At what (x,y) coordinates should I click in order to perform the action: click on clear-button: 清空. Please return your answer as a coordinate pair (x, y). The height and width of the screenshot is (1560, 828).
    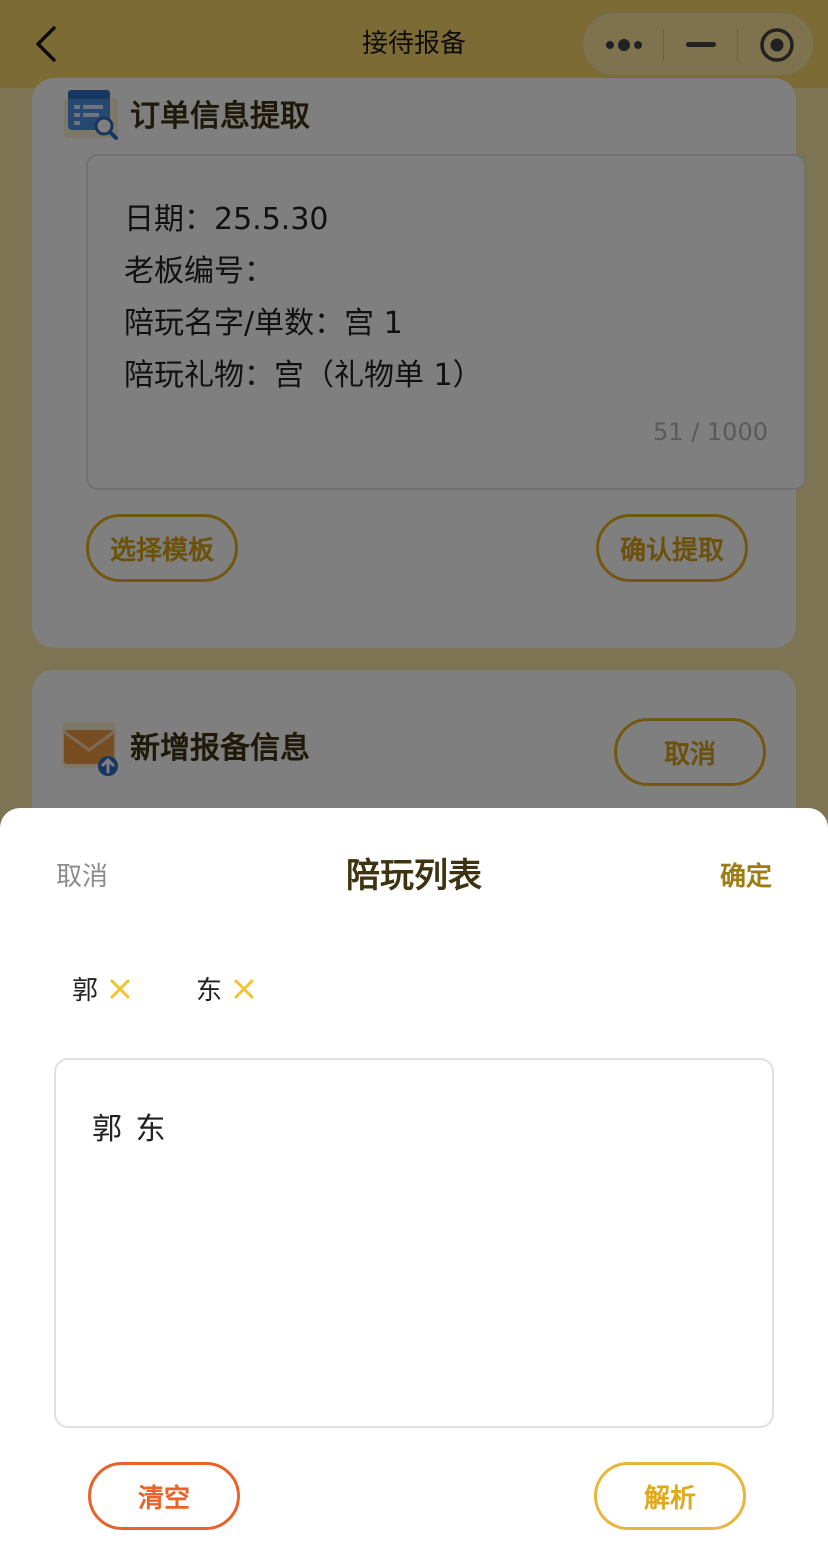
    Looking at the image, I should click on (164, 1496).